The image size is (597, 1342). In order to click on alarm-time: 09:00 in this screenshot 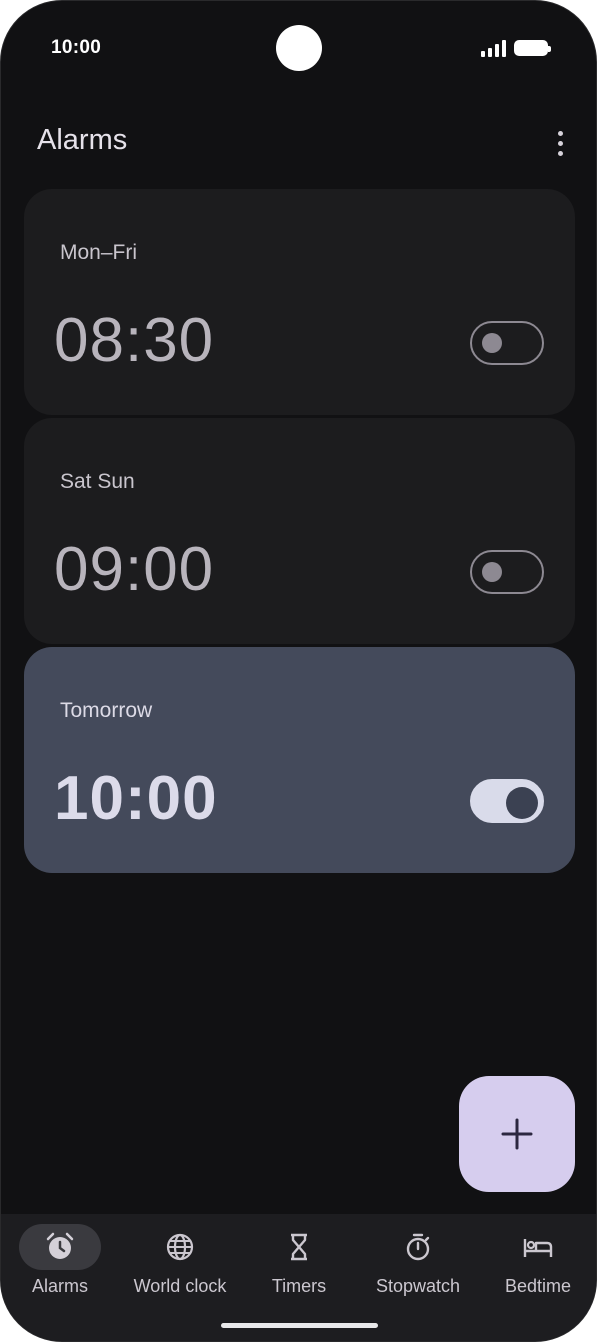, I will do `click(134, 569)`.